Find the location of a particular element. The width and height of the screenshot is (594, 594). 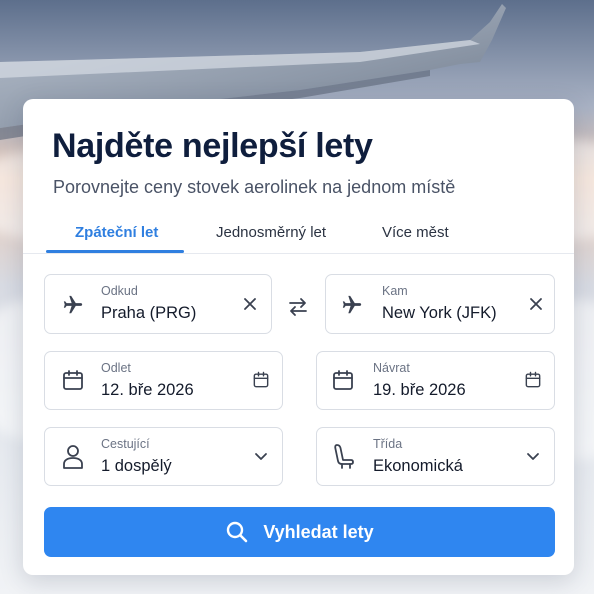

tab-round-trip: Zpáteční let is located at coordinates (116, 232).